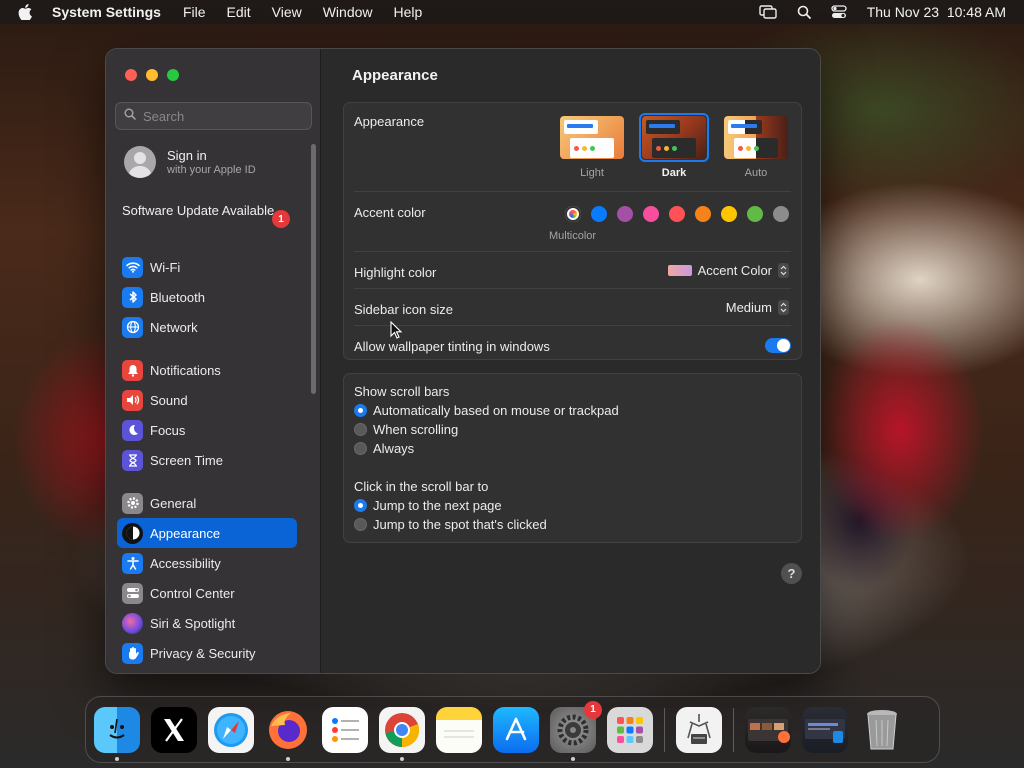 The image size is (1024, 768). Describe the element at coordinates (223, 116) in the screenshot. I see `search-input` at that location.